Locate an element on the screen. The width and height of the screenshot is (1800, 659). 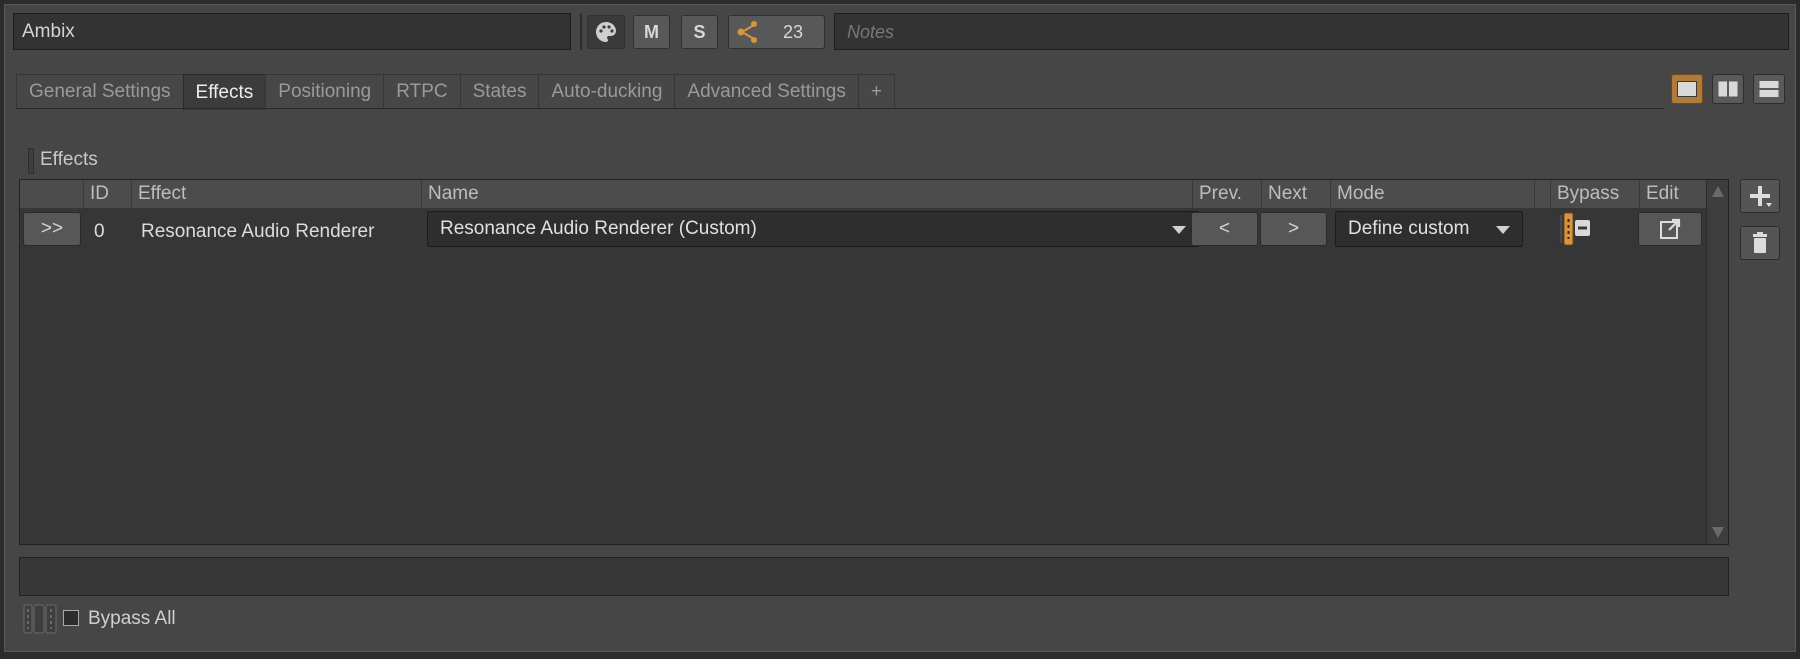
tab-states: States is located at coordinates (499, 91).